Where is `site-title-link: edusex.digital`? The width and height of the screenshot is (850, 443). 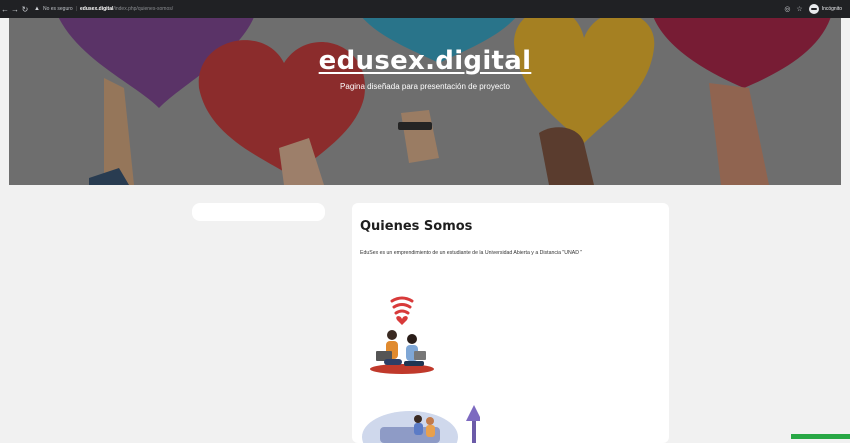
site-title-link: edusex.digital is located at coordinates (425, 61).